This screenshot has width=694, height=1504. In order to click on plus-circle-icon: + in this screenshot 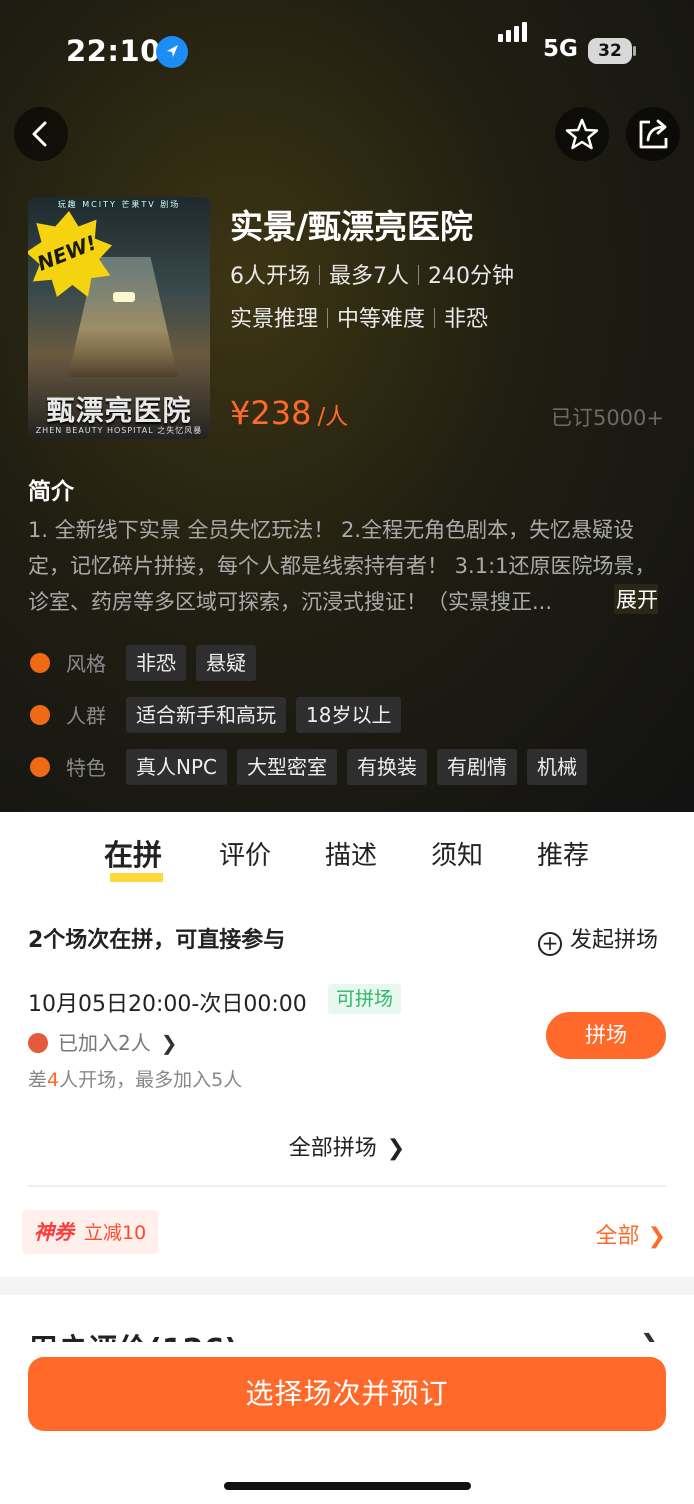, I will do `click(550, 944)`.